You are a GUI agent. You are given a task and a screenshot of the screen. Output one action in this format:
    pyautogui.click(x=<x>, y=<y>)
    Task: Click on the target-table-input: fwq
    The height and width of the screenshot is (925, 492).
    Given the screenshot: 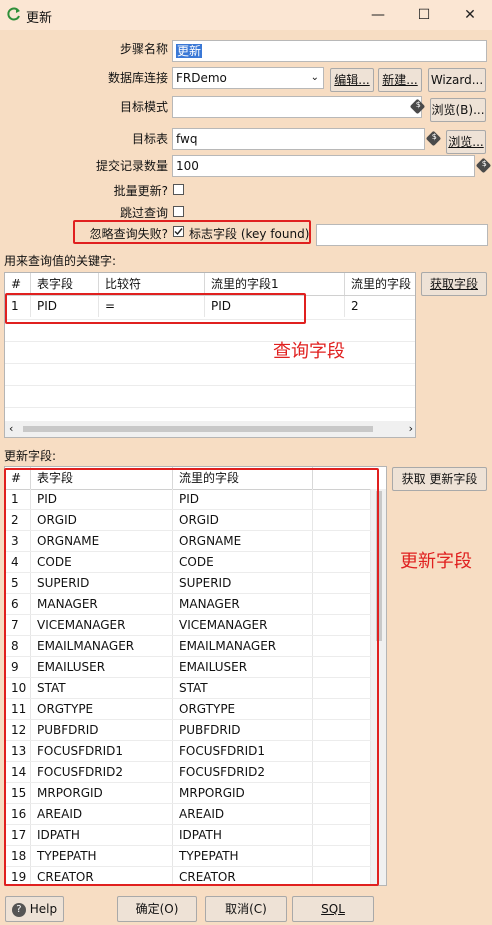 What is the action you would take?
    pyautogui.click(x=298, y=139)
    